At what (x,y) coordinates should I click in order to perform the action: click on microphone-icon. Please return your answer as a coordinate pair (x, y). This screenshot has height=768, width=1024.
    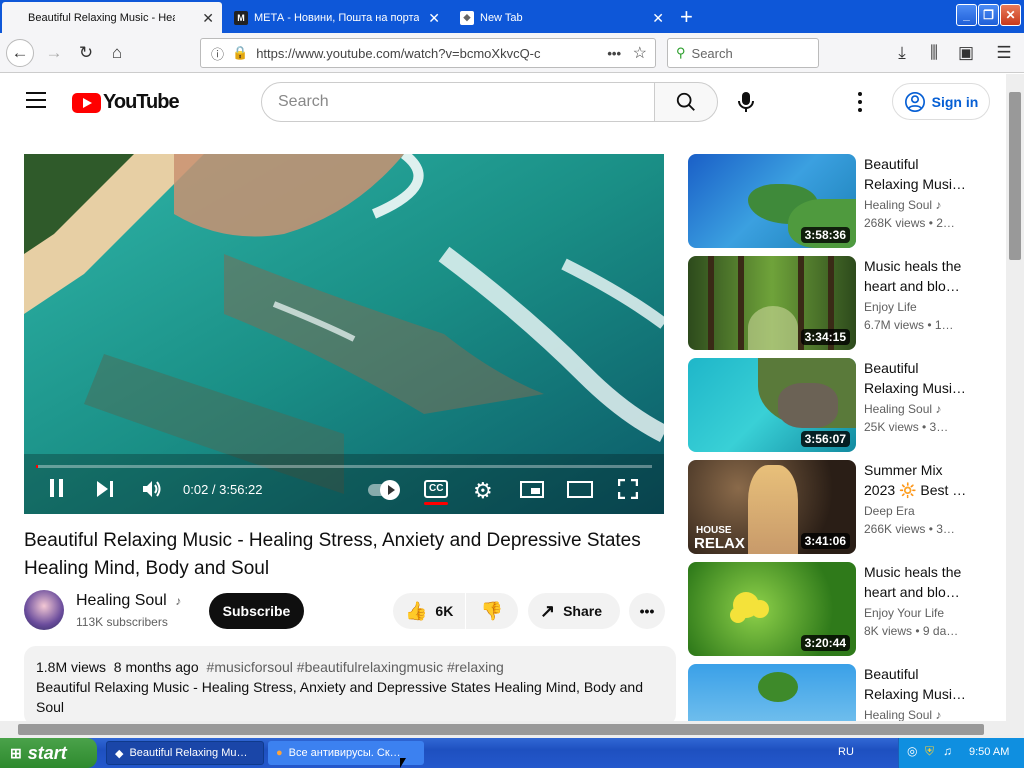
    Looking at the image, I should click on (746, 104).